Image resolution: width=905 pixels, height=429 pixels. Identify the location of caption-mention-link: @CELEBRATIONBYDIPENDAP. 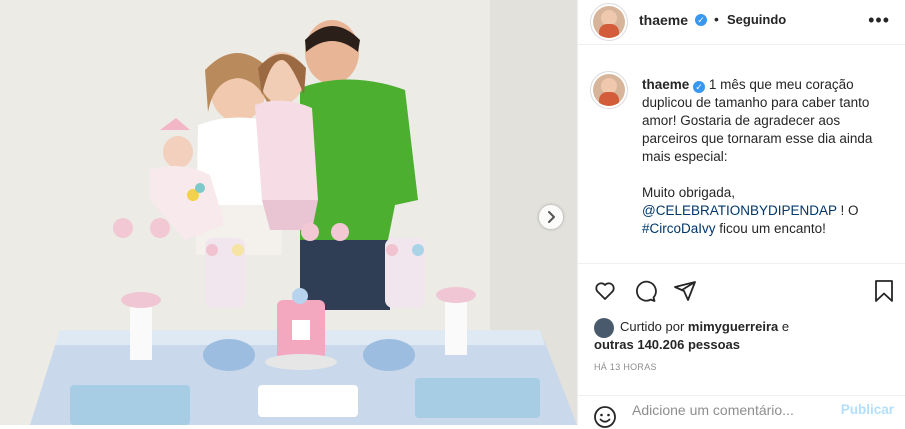
(739, 210).